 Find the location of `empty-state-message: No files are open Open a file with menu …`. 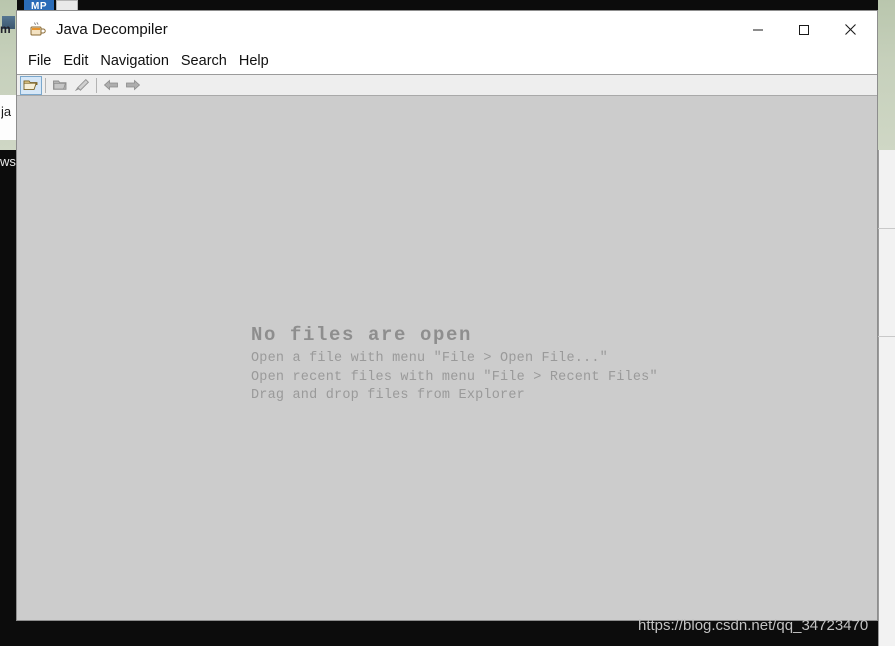

empty-state-message: No files are open Open a file with menu … is located at coordinates (454, 365).